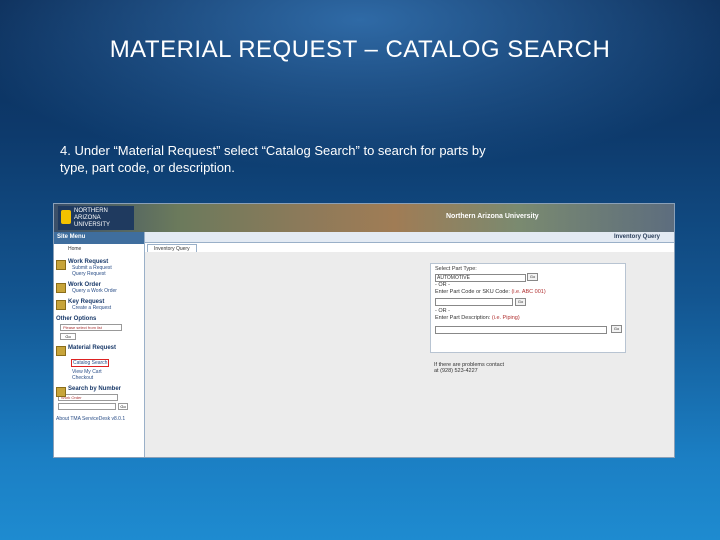 The height and width of the screenshot is (540, 720). I want to click on page-title: Inventory Query, so click(409, 237).